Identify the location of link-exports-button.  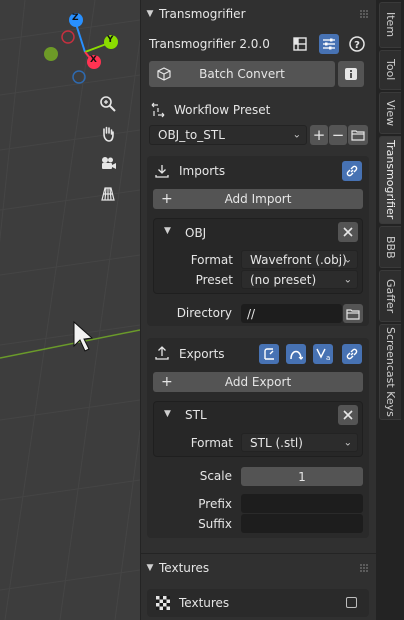
(352, 354).